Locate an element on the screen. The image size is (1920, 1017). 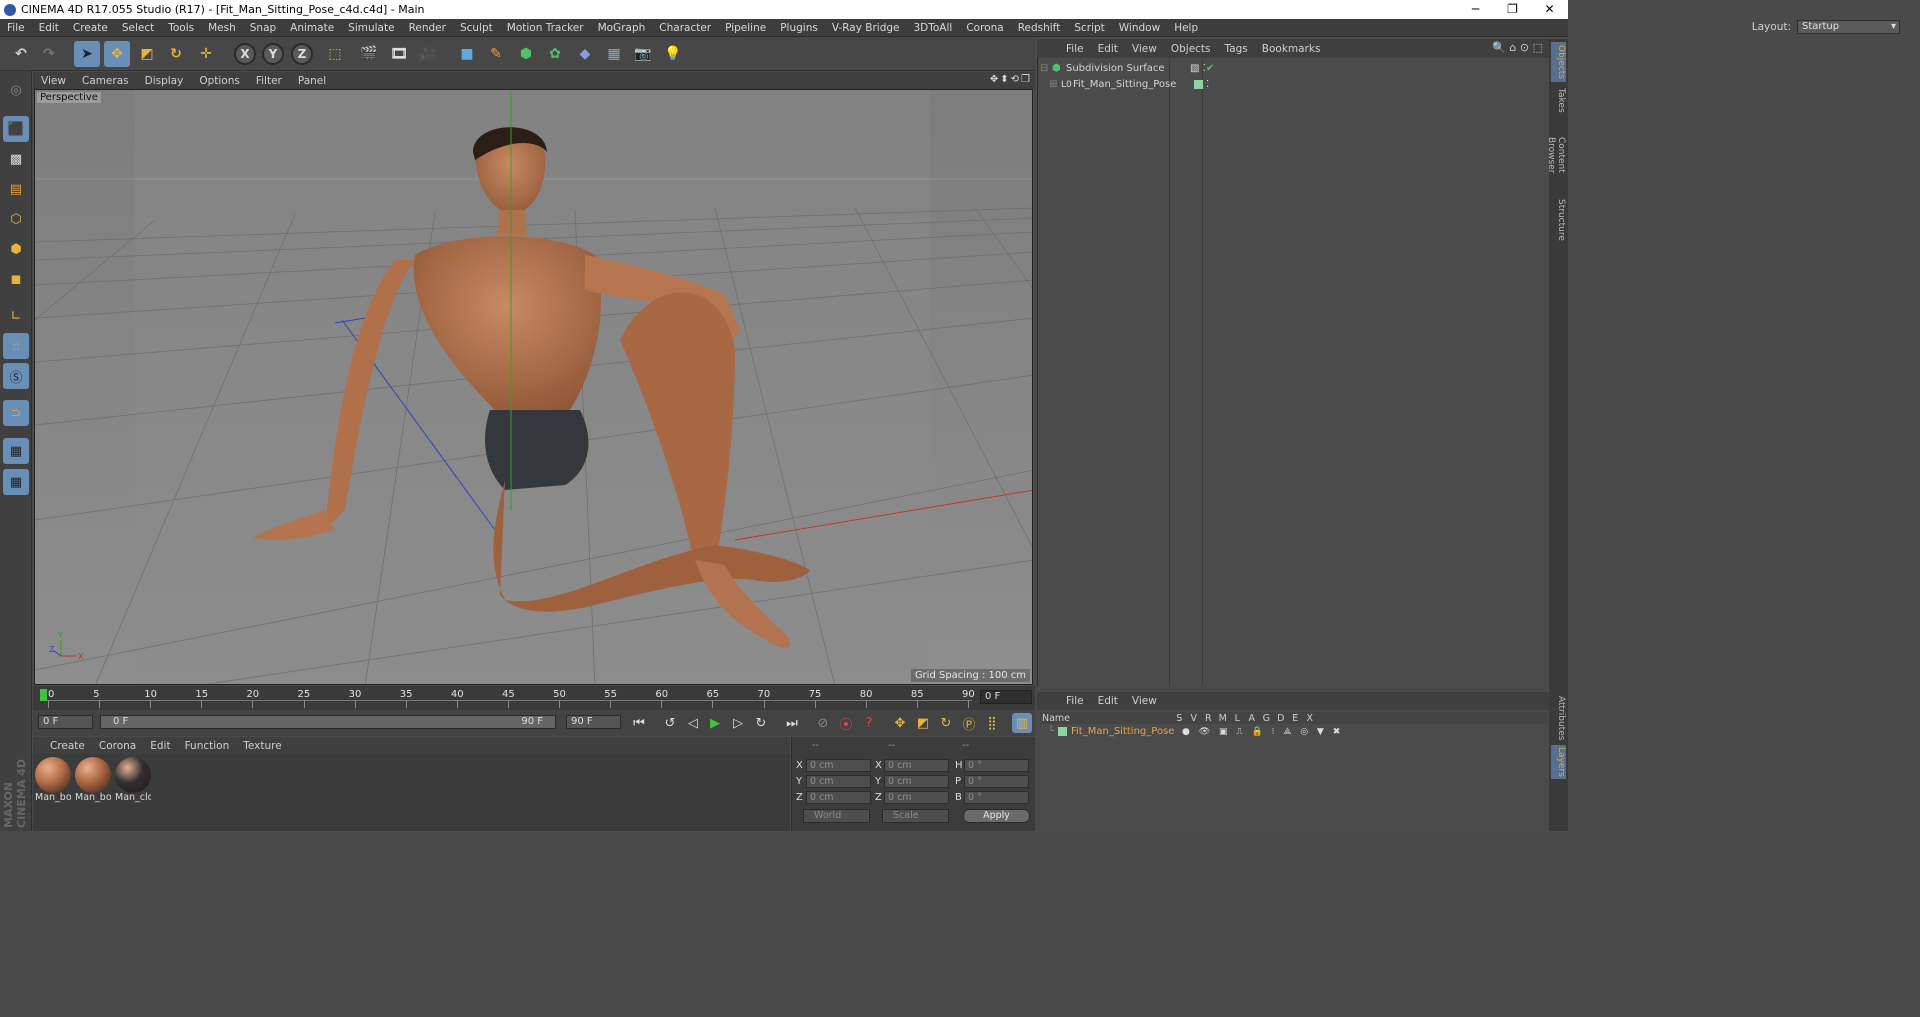
menu-script: Script is located at coordinates (1089, 28).